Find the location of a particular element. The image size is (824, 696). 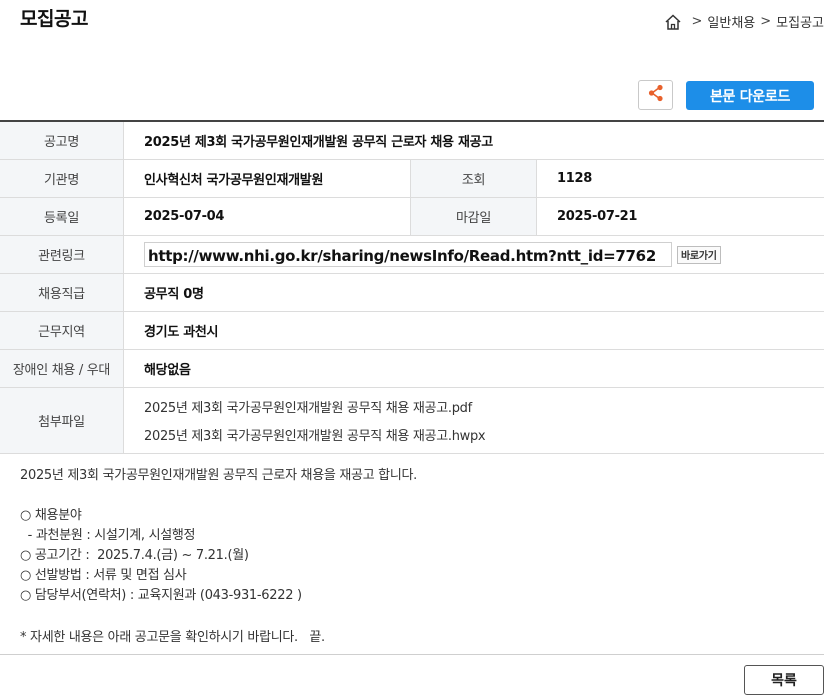

table-row: 장애인 채용 / 우대 해당없음 is located at coordinates (412, 369).